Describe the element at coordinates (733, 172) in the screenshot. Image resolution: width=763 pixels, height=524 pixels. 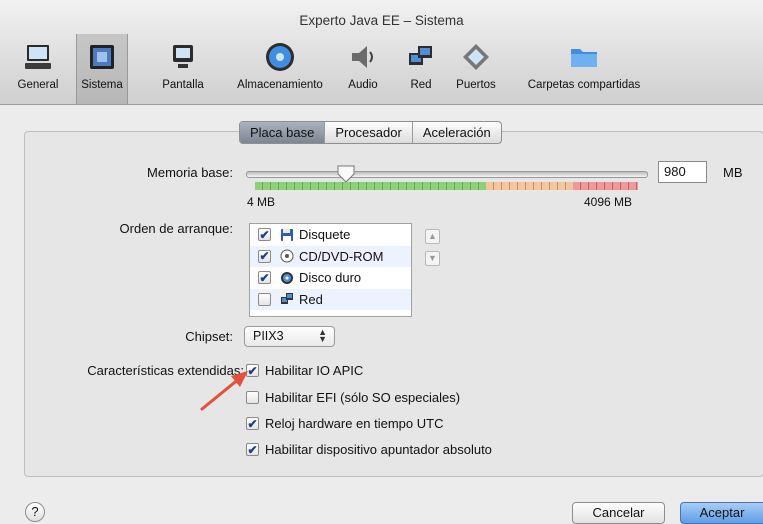
I see `memory-unit-label: MB` at that location.